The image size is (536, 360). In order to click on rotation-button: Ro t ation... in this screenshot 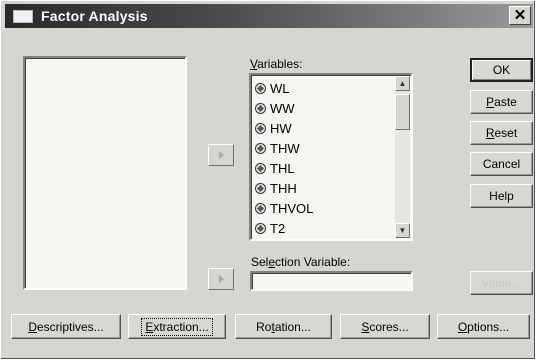, I will do `click(283, 326)`.